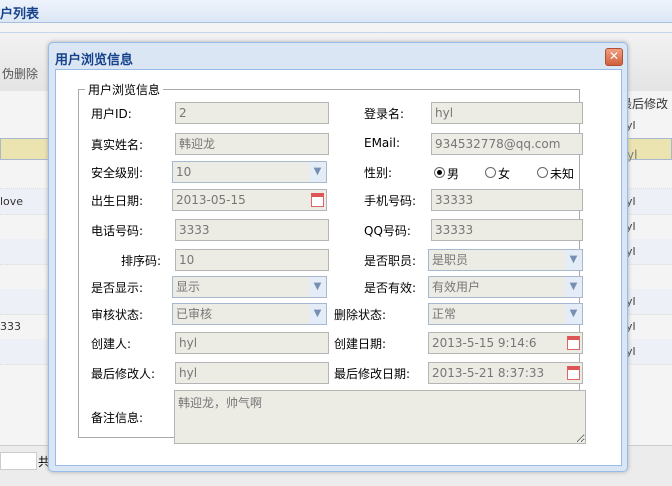 The height and width of the screenshot is (486, 672). Describe the element at coordinates (117, 288) in the screenshot. I see `label-is_show: 是否显示:` at that location.